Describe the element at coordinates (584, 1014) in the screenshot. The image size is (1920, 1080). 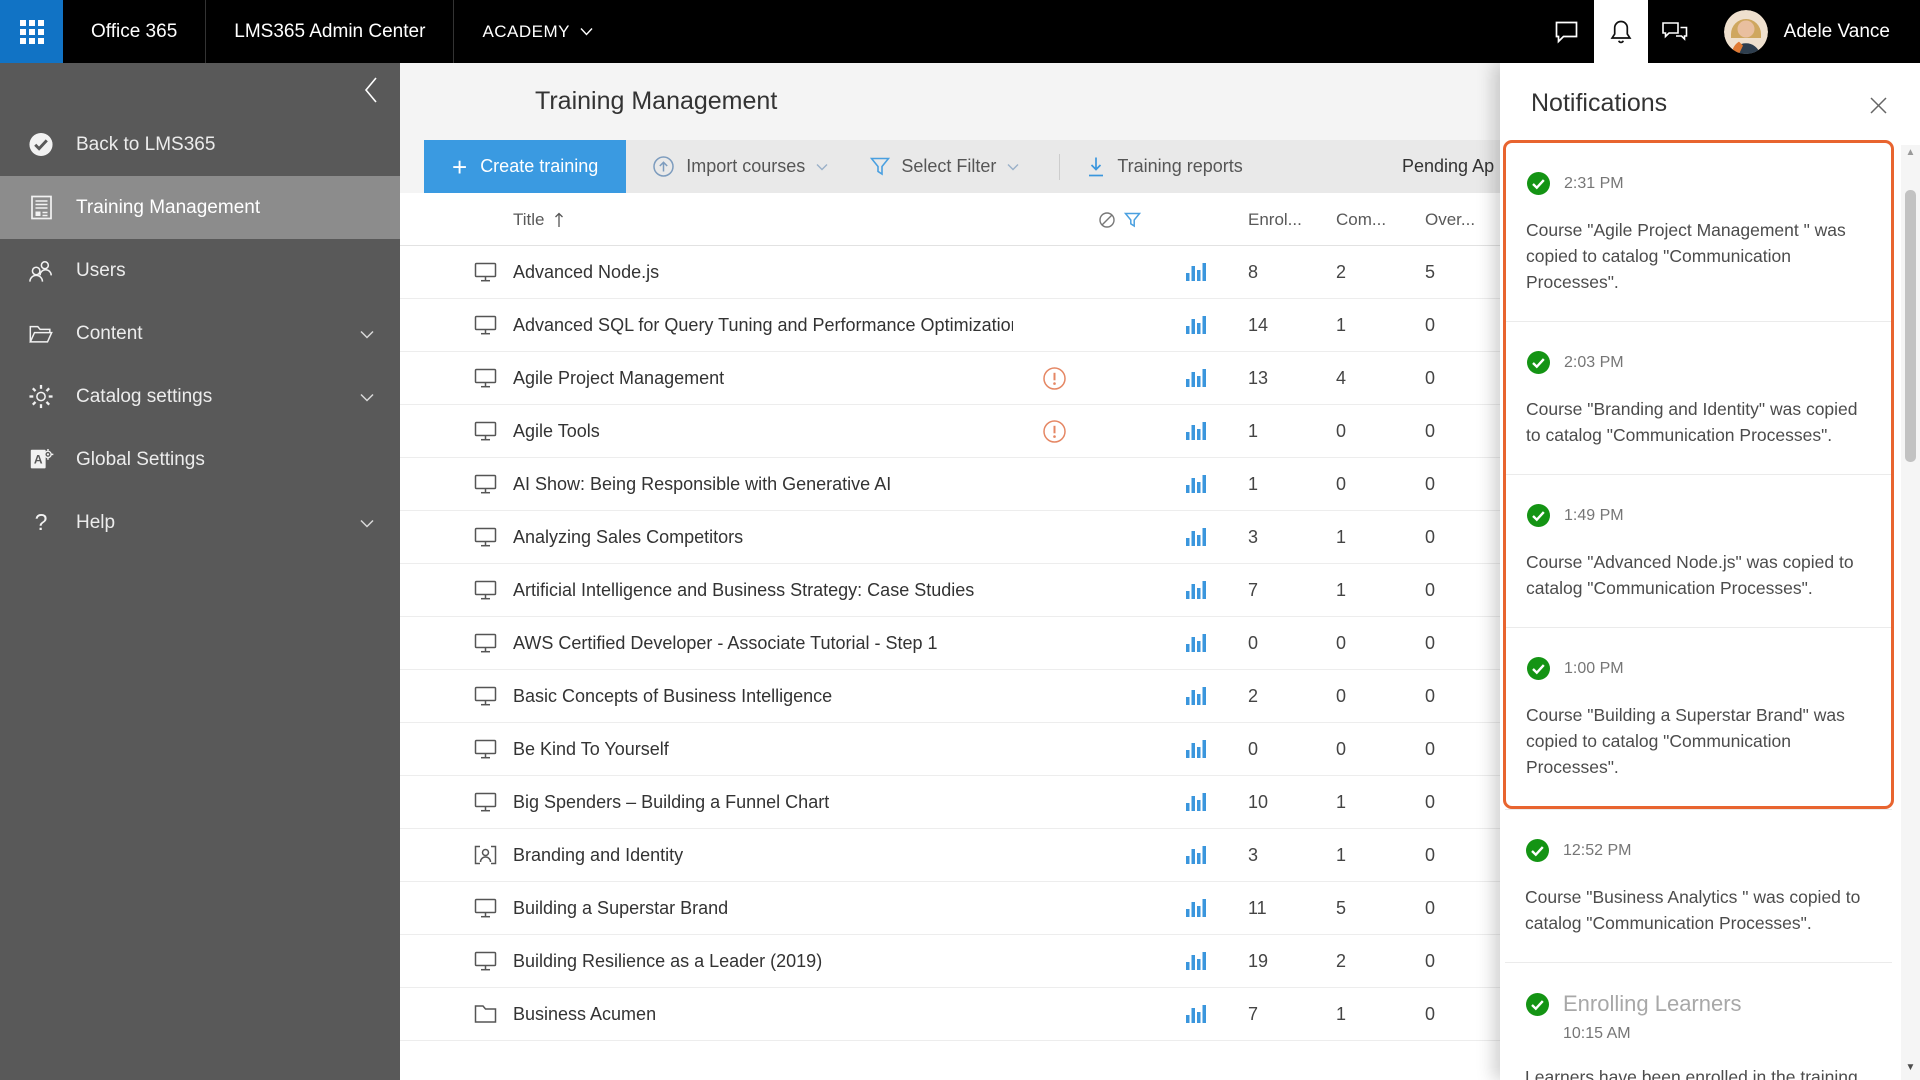
I see `course-title-link: Business Acumen` at that location.